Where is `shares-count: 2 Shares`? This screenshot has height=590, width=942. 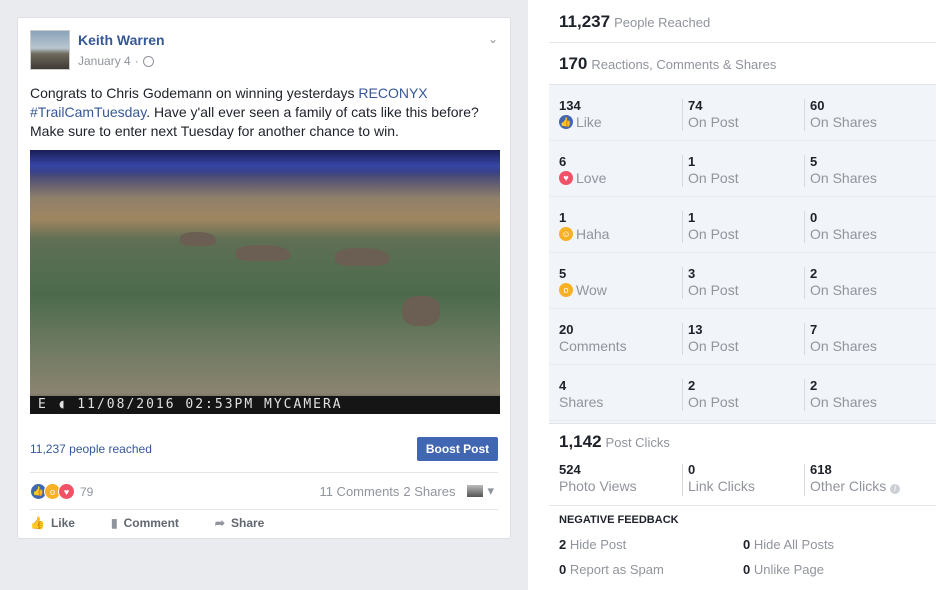 shares-count: 2 Shares is located at coordinates (429, 491).